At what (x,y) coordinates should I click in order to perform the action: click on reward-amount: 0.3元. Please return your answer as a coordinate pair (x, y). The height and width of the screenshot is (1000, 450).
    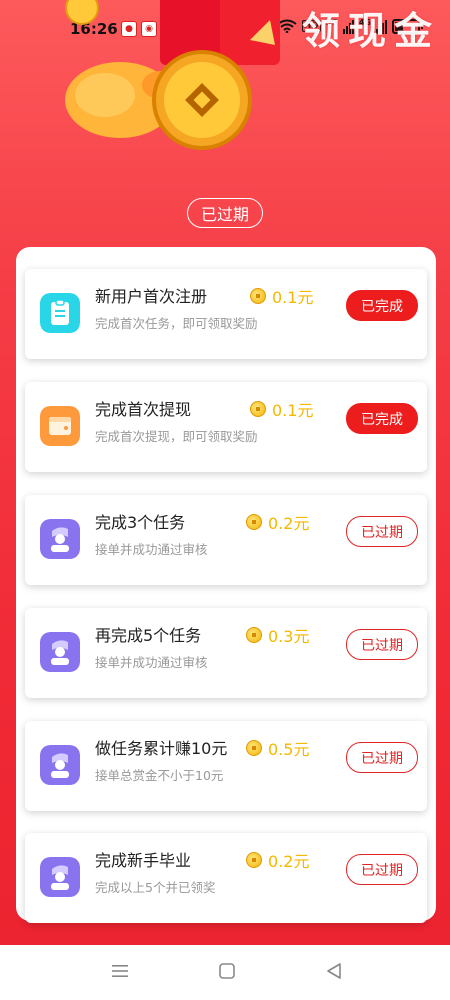
    Looking at the image, I should click on (289, 636).